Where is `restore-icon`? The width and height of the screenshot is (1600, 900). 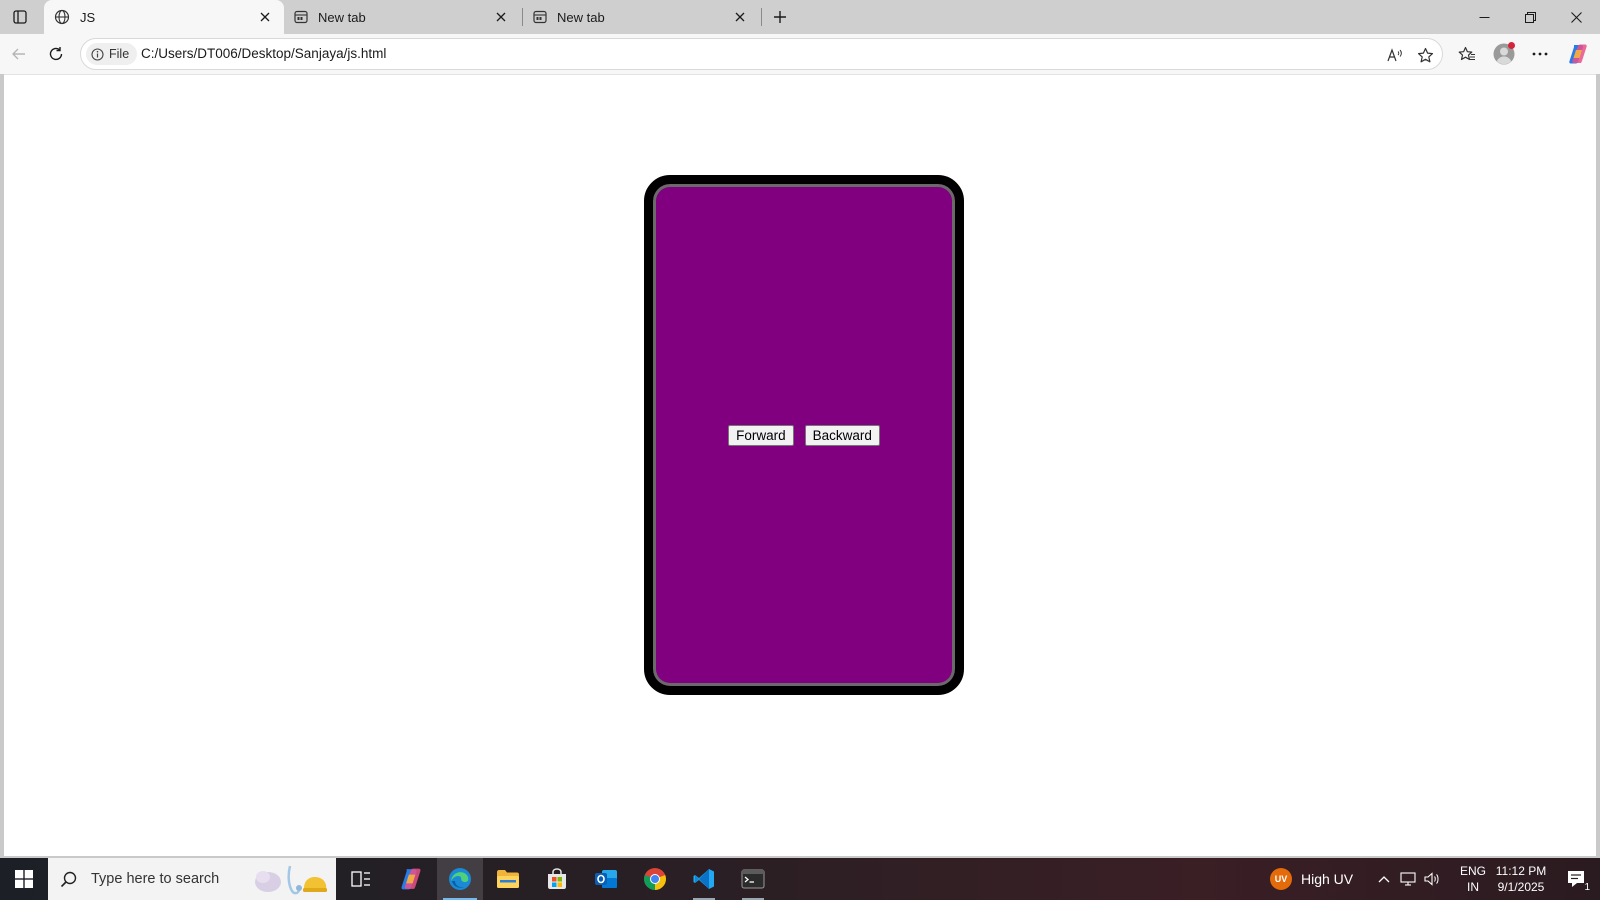
restore-icon is located at coordinates (1530, 17).